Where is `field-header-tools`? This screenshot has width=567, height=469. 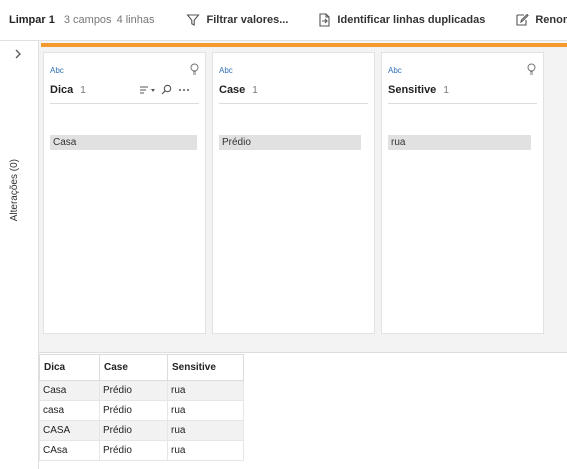 field-header-tools is located at coordinates (167, 89).